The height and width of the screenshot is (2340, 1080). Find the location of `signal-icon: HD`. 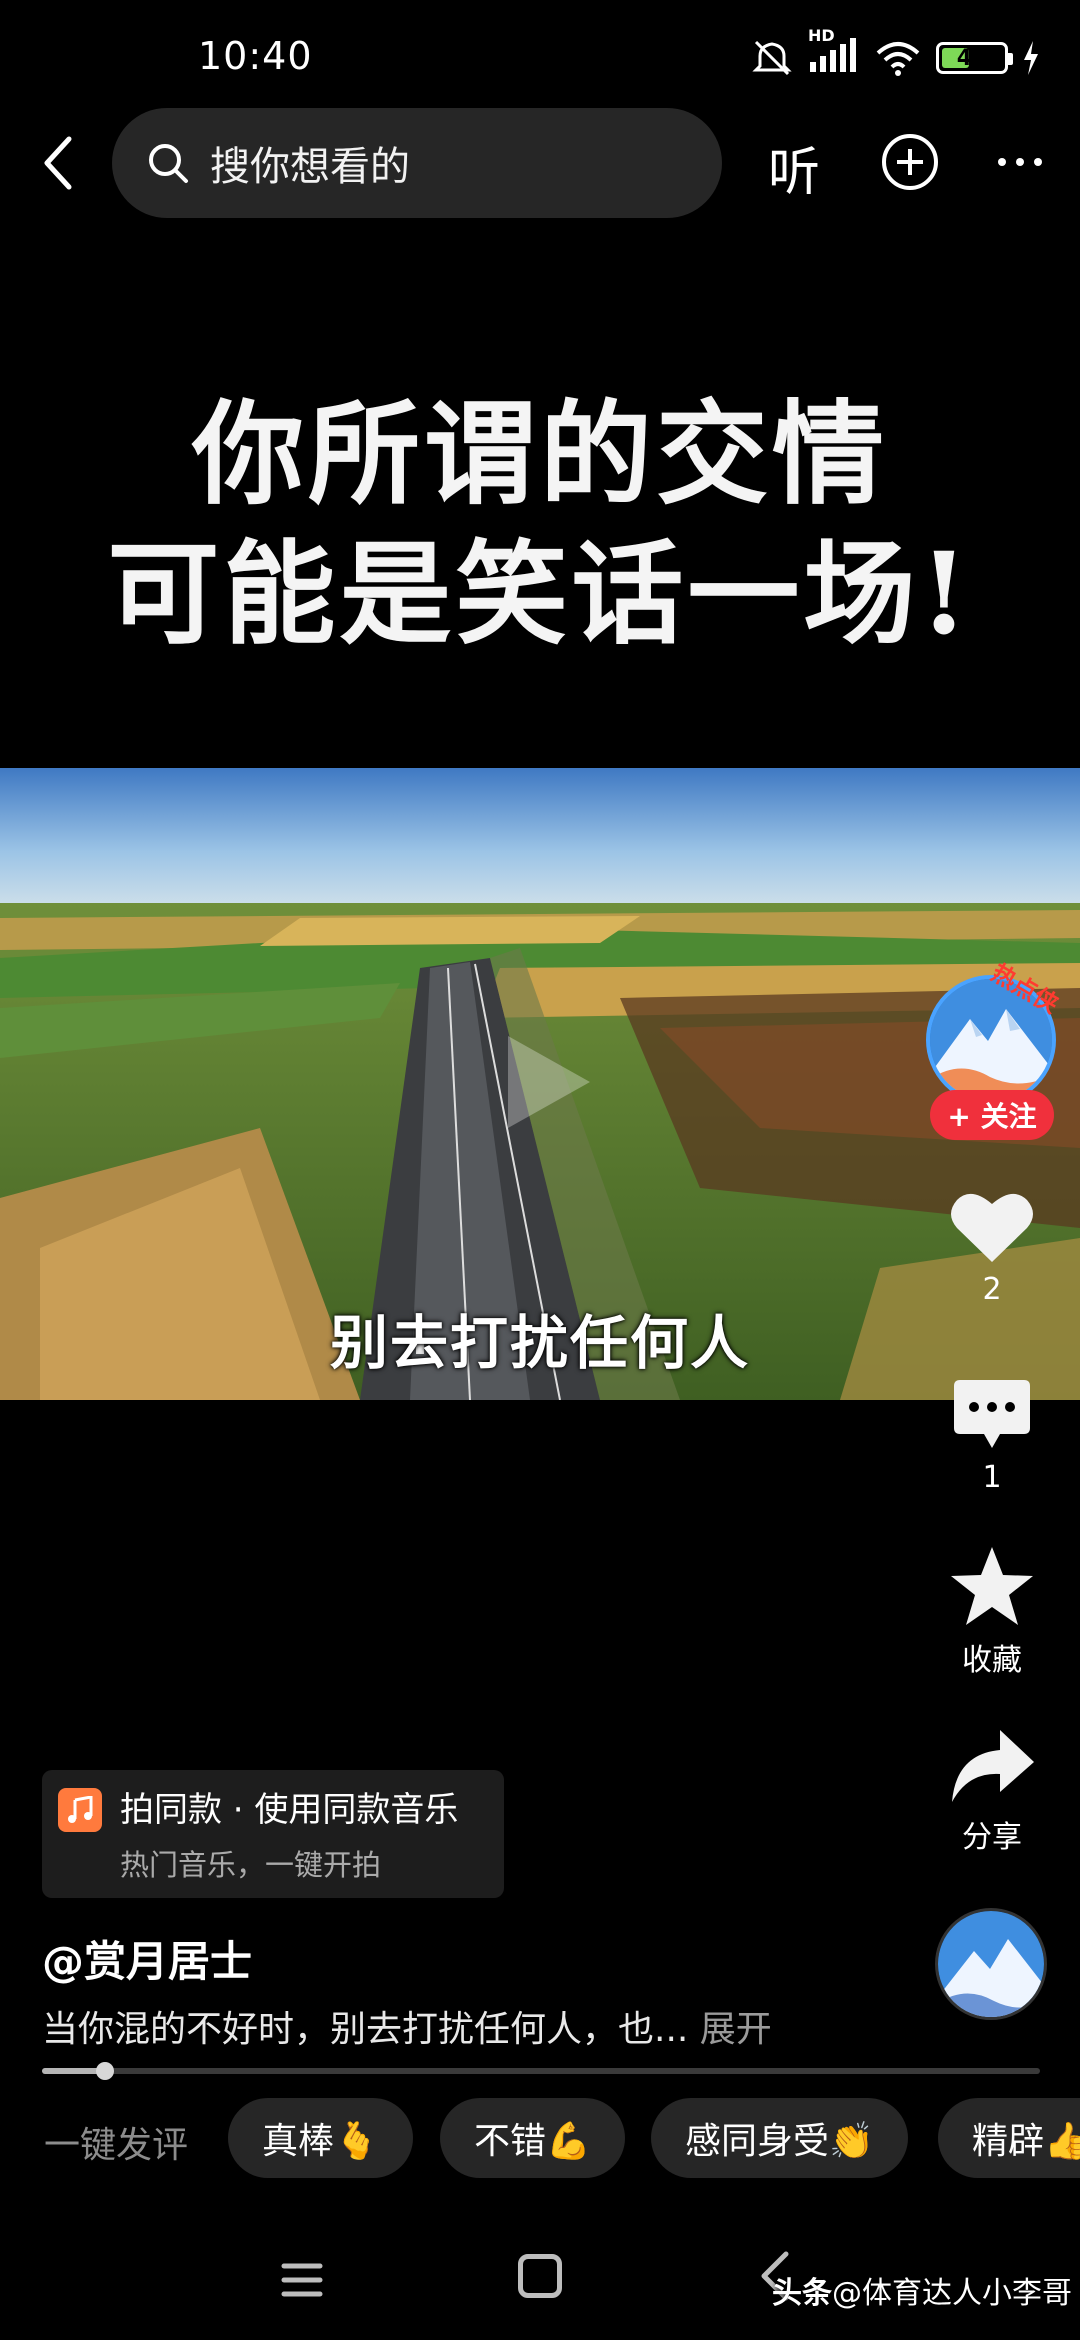

signal-icon: HD is located at coordinates (834, 52).